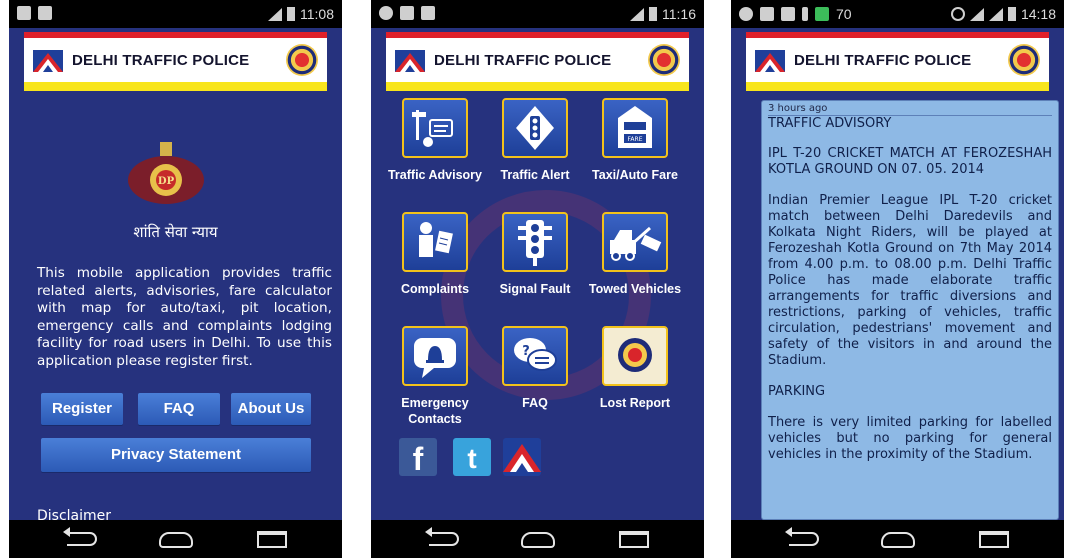 The width and height of the screenshot is (1088, 558). Describe the element at coordinates (435, 289) in the screenshot. I see `tile-label: Complaints` at that location.